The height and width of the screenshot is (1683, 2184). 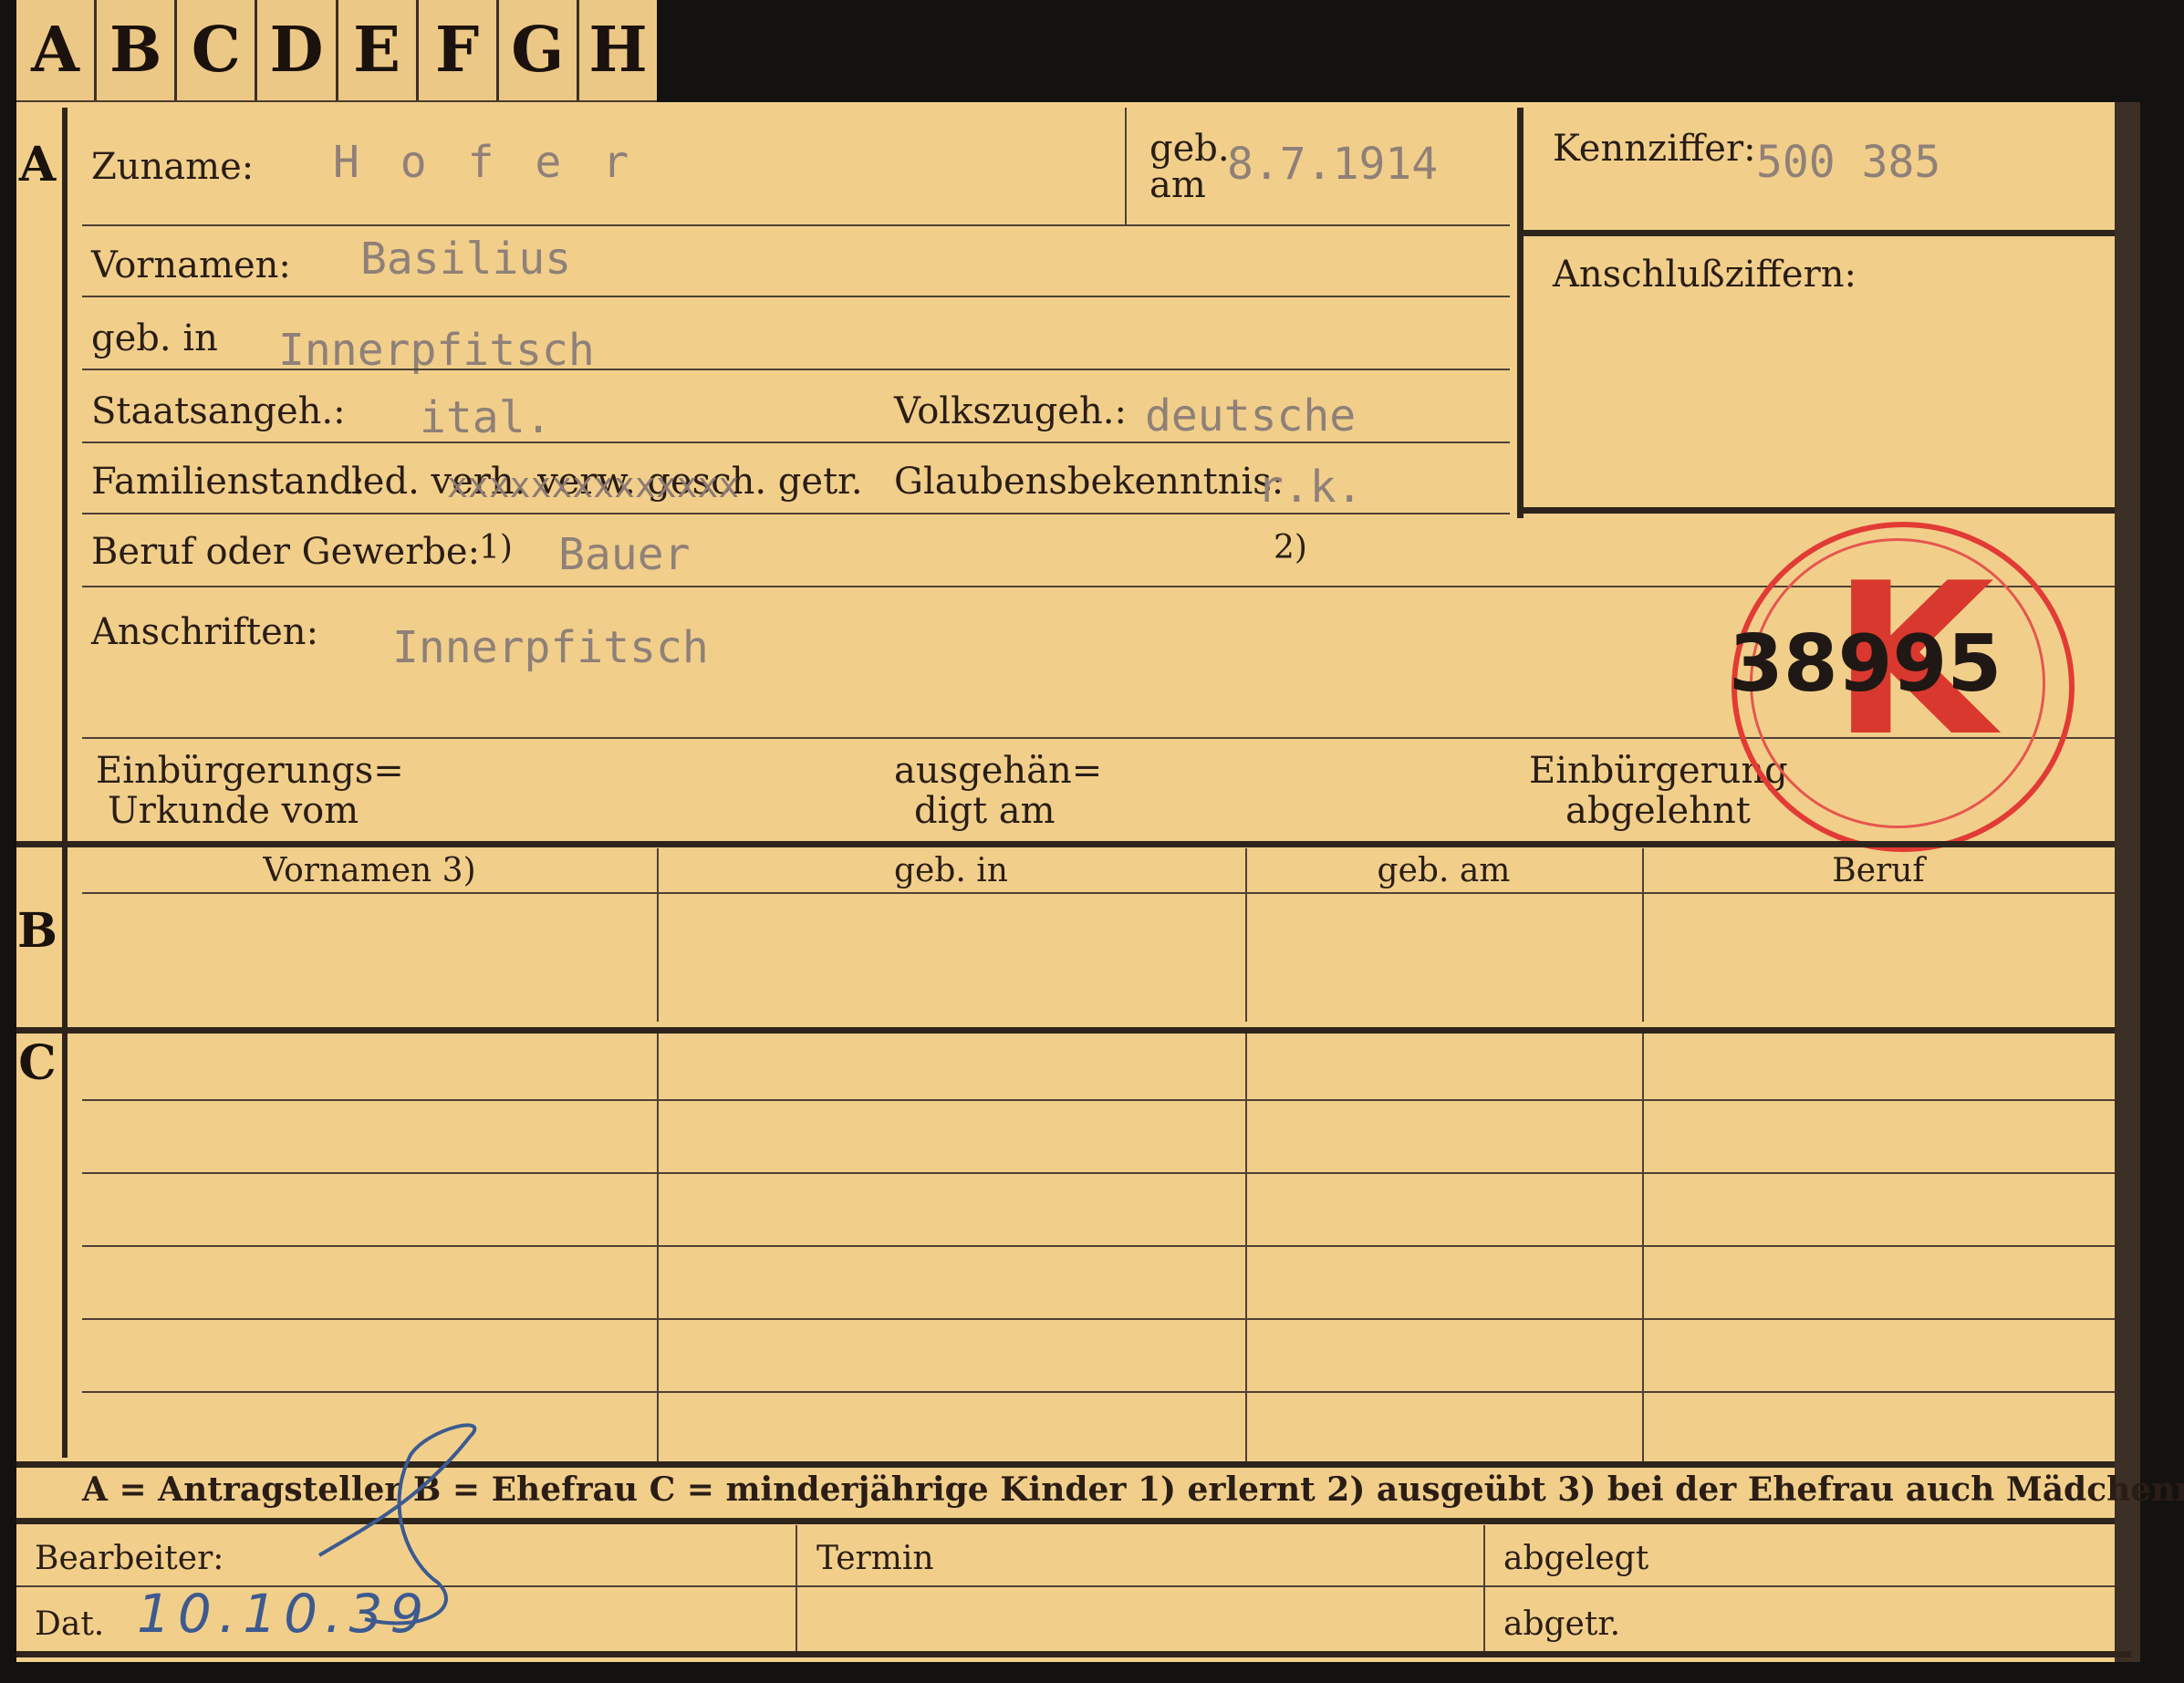 What do you see at coordinates (1816, 233) in the screenshot?
I see `kennziffer-box-divider` at bounding box center [1816, 233].